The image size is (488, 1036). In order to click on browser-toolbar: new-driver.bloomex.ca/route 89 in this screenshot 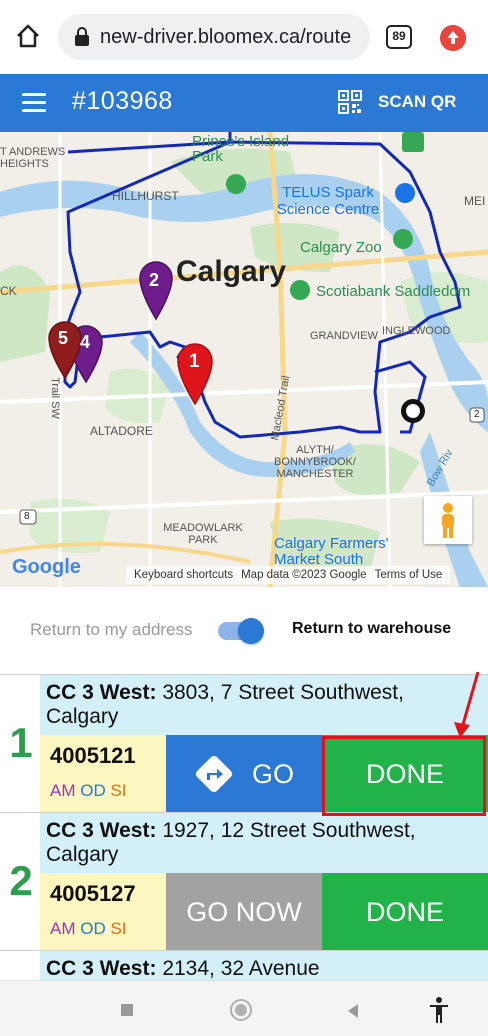, I will do `click(244, 37)`.